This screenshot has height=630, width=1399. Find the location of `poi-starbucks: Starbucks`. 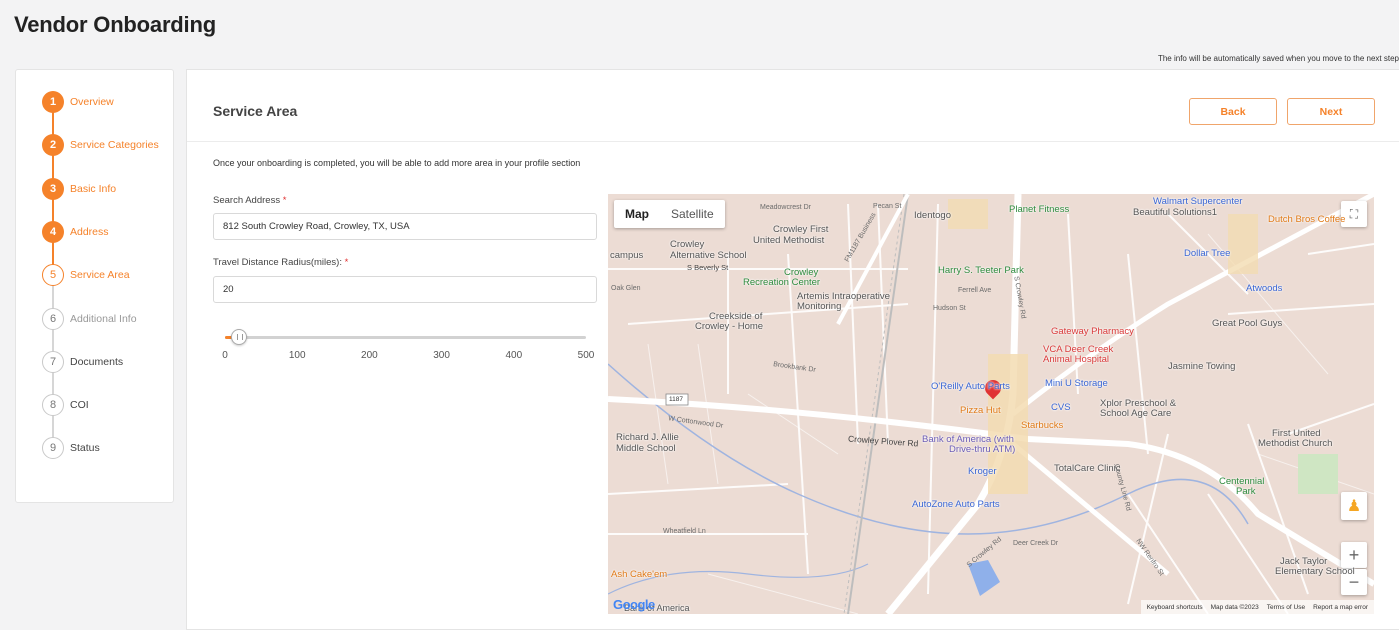

poi-starbucks: Starbucks is located at coordinates (1042, 425).